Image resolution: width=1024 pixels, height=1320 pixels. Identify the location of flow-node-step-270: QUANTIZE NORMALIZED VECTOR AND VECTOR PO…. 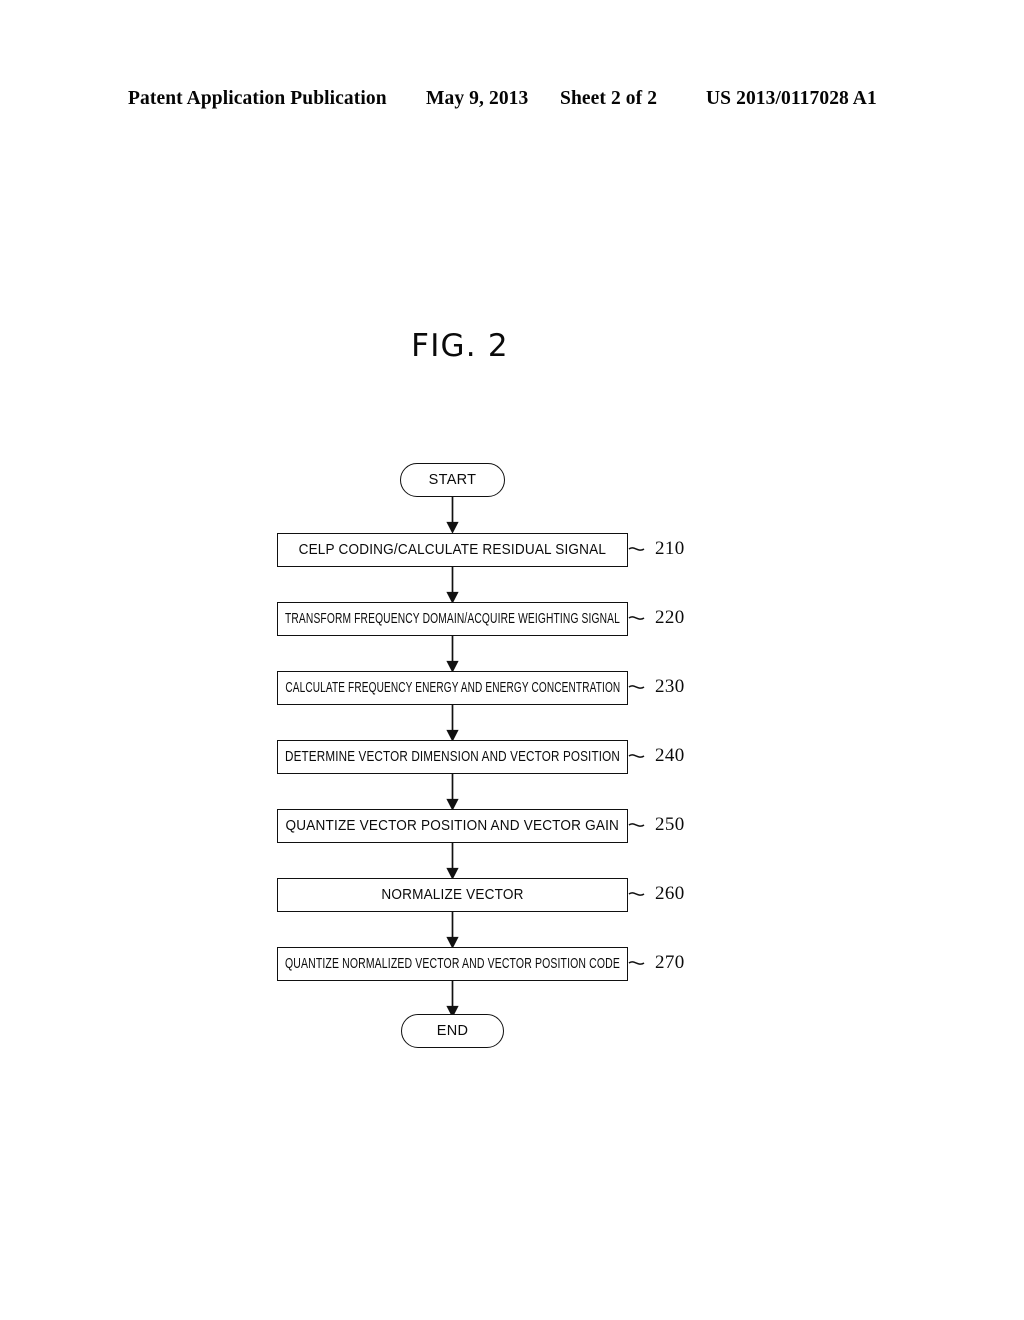
(452, 964).